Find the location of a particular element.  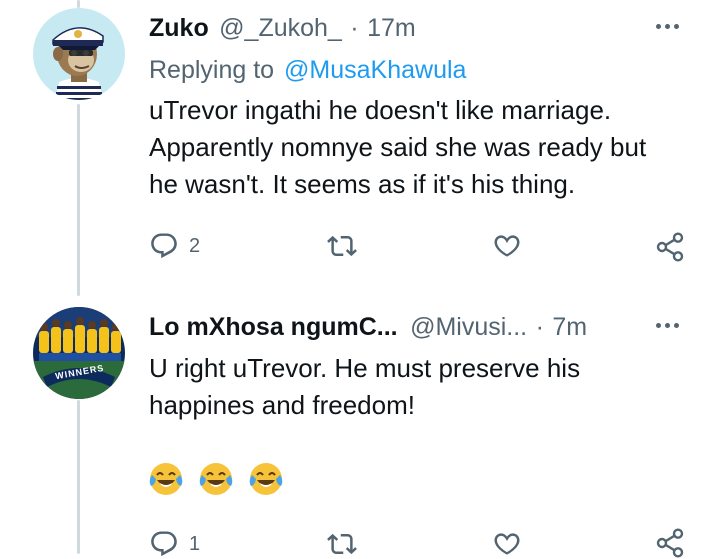

reply-button: 2 is located at coordinates (174, 246).